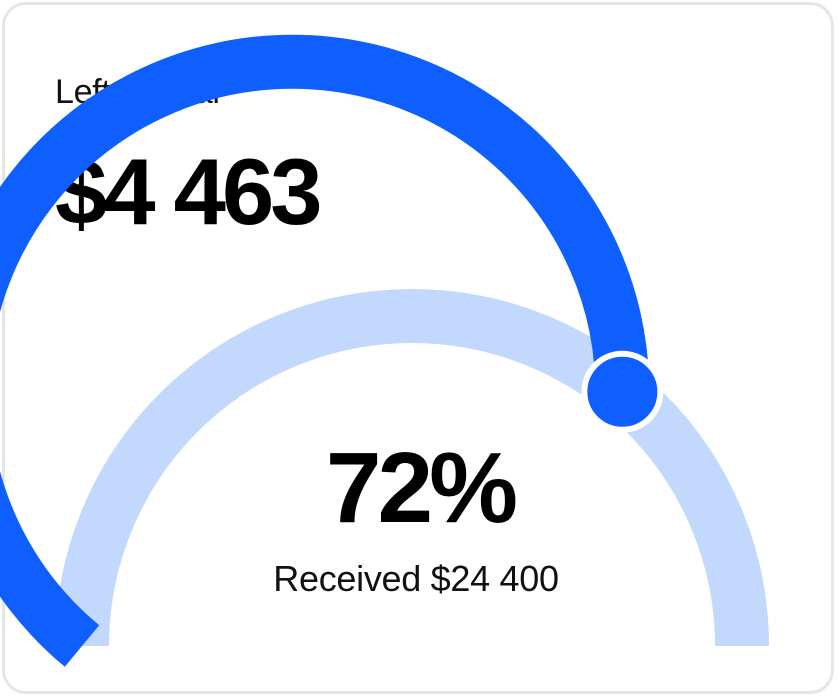  Describe the element at coordinates (421, 488) in the screenshot. I see `progress-percent: 72%` at that location.